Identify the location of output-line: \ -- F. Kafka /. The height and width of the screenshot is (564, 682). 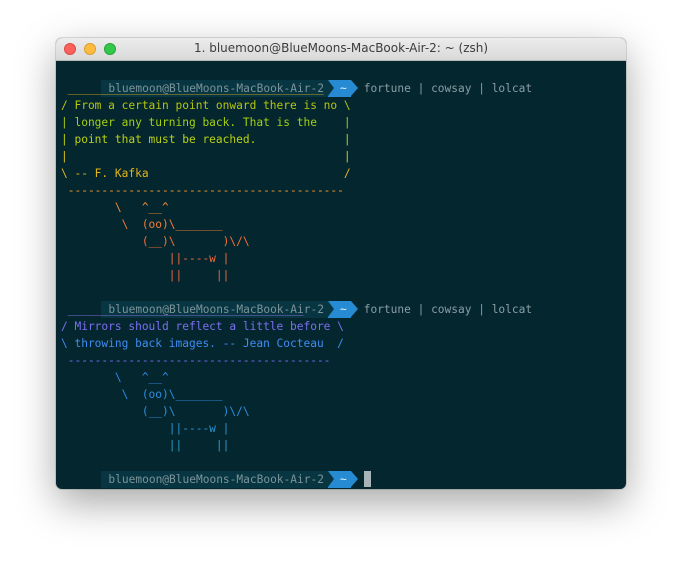
(206, 173).